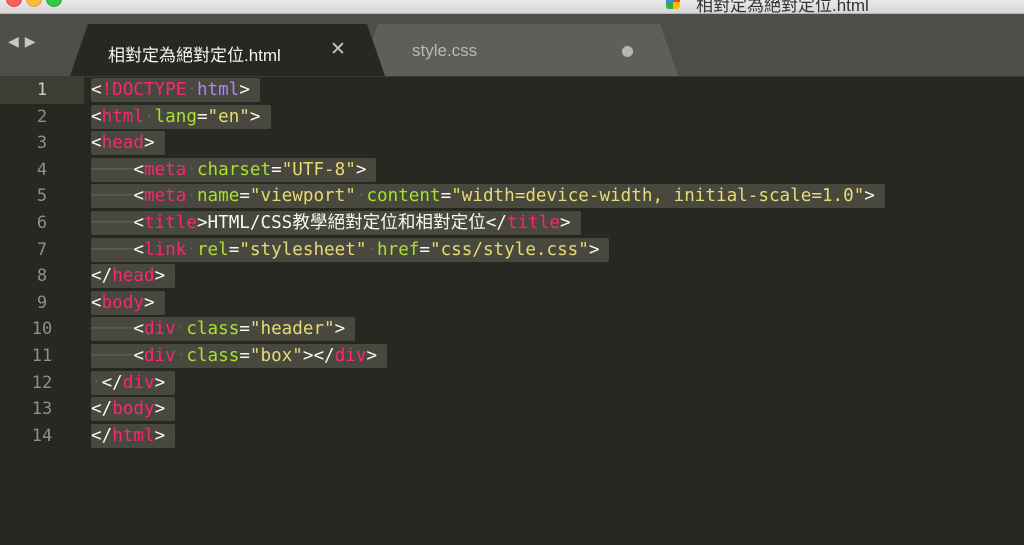 Image resolution: width=1024 pixels, height=545 pixels. Describe the element at coordinates (42, 329) in the screenshot. I see `line-number: 10` at that location.